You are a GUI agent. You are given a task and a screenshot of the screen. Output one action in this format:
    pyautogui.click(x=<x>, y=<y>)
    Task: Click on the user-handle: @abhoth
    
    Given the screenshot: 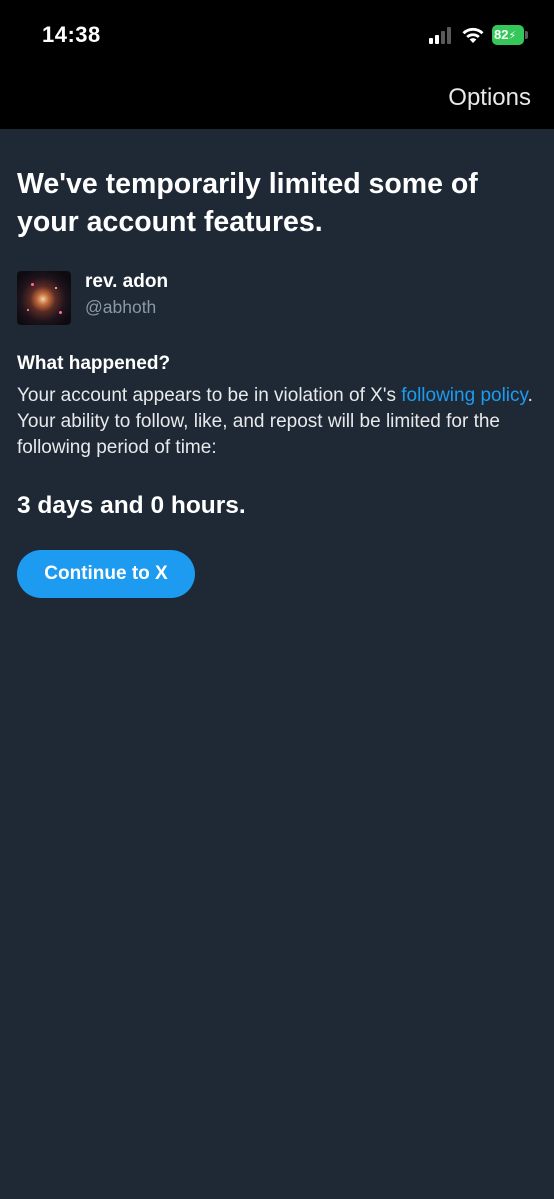 What is the action you would take?
    pyautogui.click(x=121, y=307)
    